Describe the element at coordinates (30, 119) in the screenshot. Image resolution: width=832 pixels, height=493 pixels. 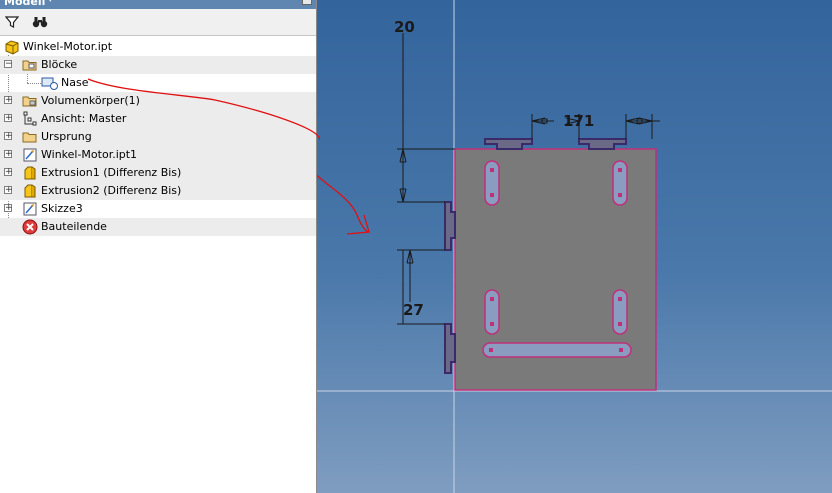
I see `view-icon` at that location.